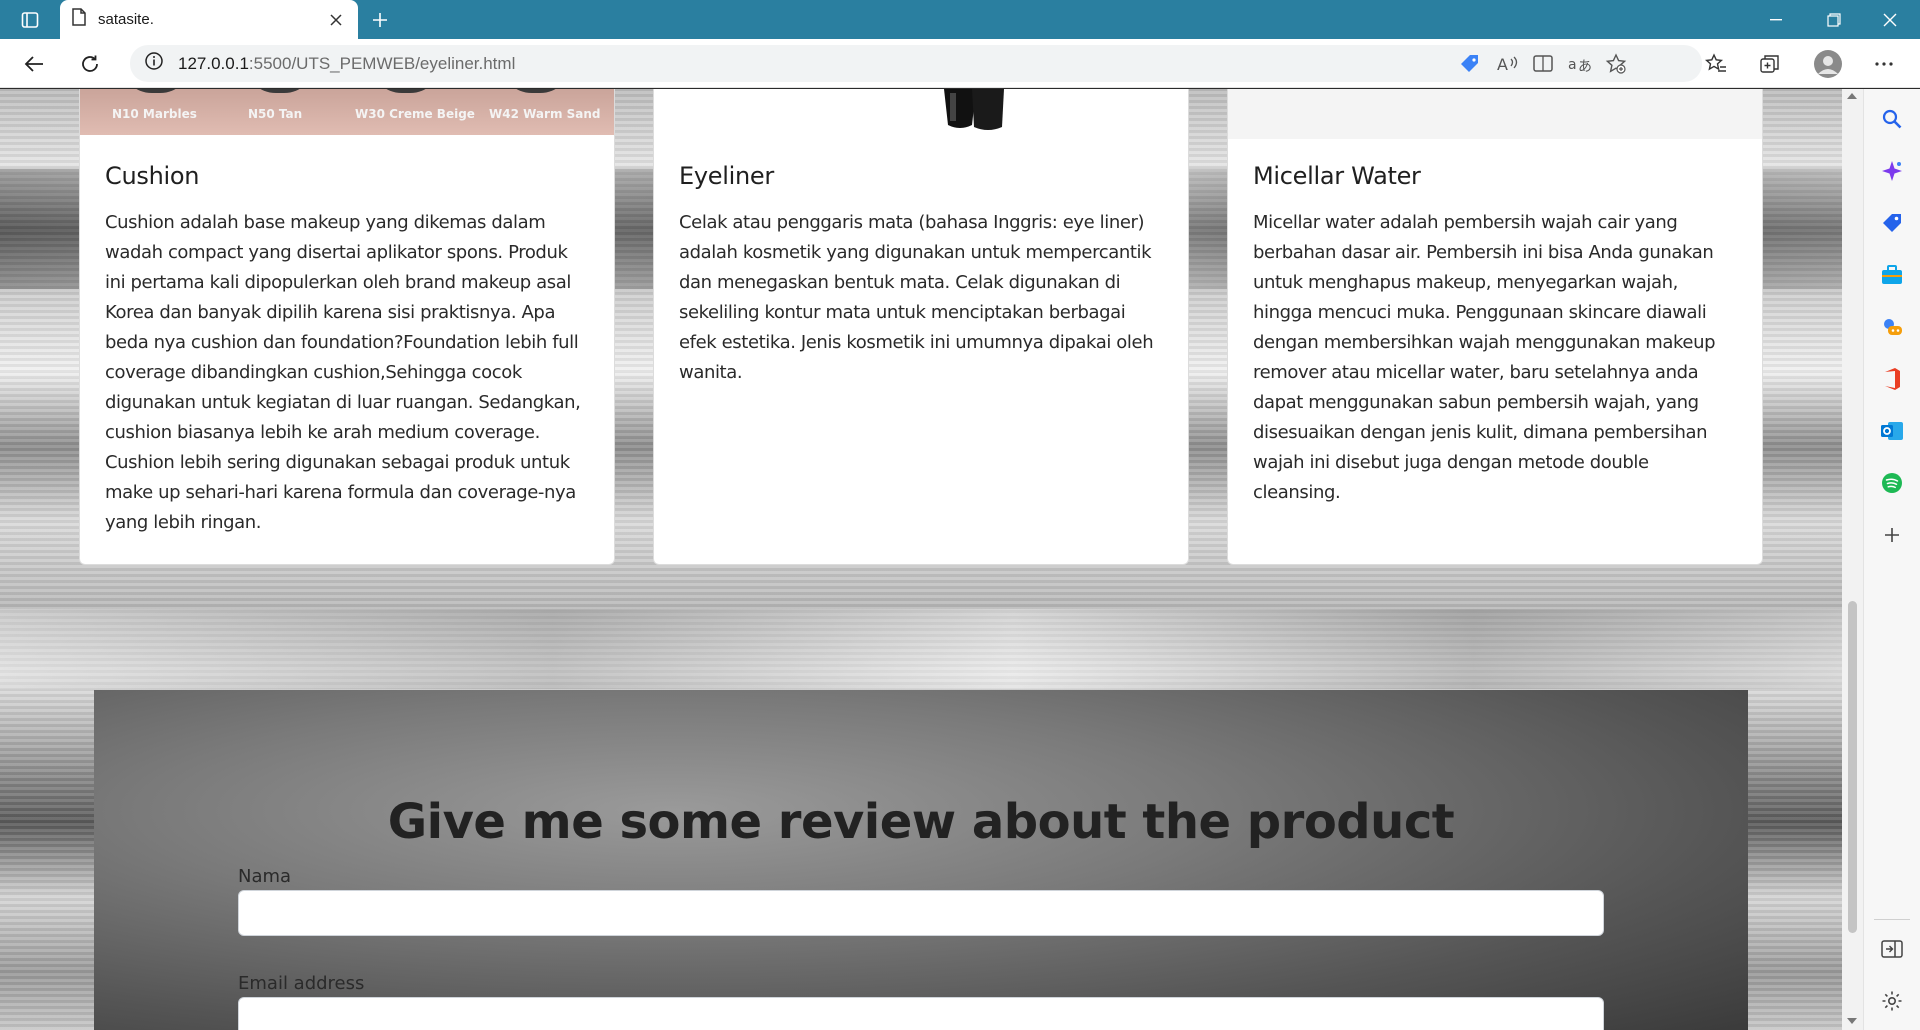  I want to click on copilot-icon, so click(1892, 171).